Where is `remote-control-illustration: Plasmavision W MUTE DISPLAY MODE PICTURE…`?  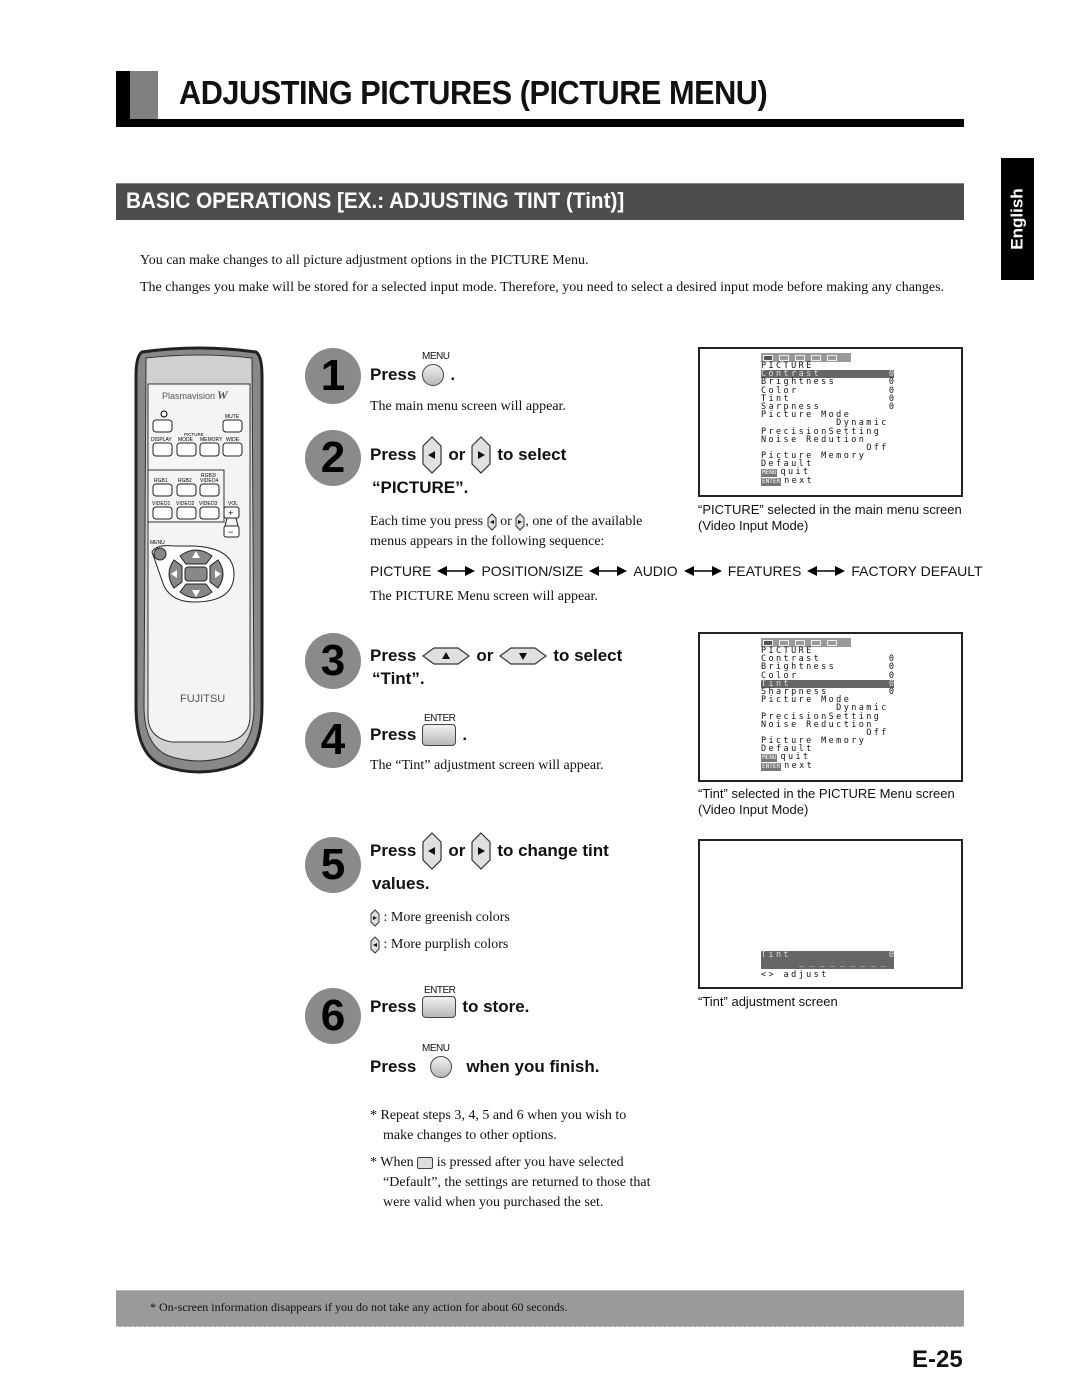 remote-control-illustration: Plasmavision W MUTE DISPLAY MODE PICTURE… is located at coordinates (199, 566).